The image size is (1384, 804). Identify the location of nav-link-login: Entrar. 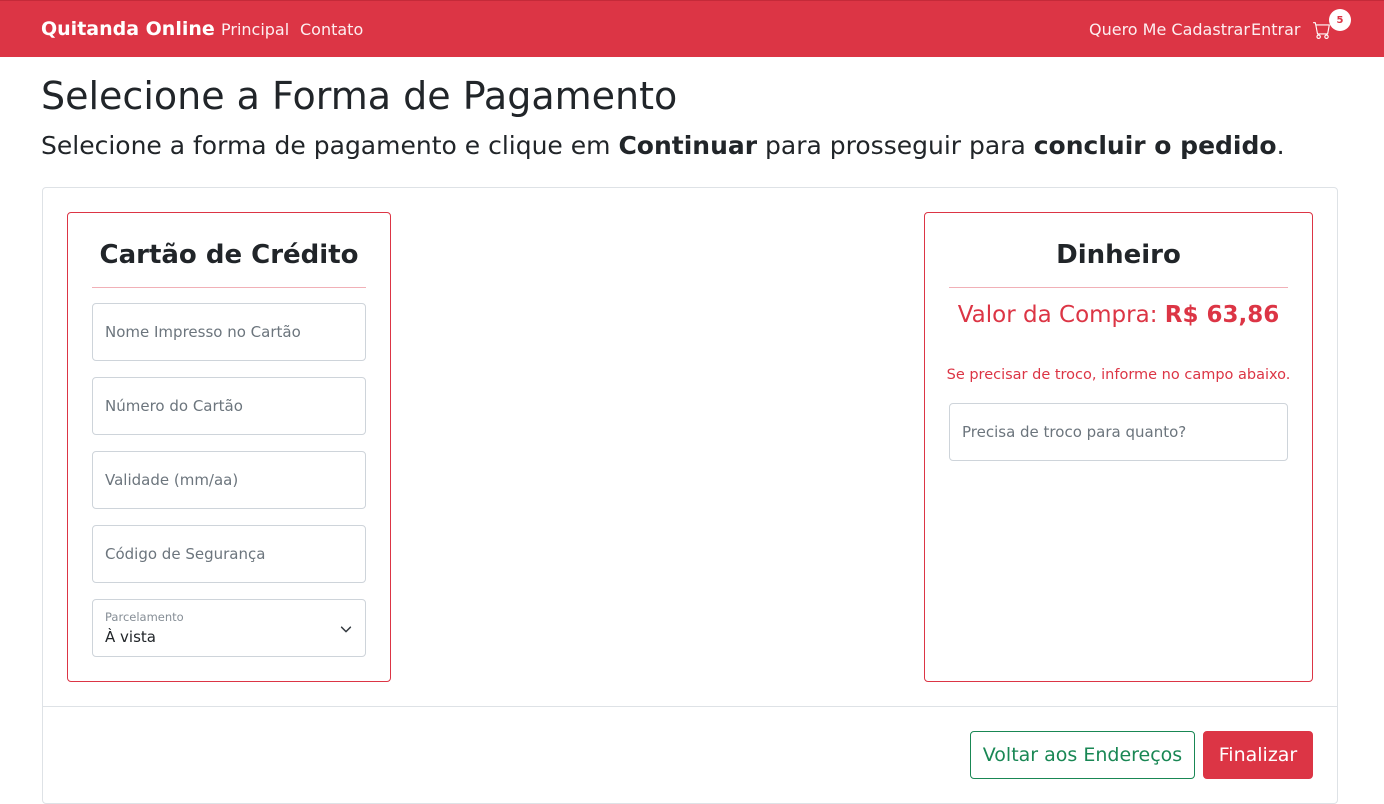
(1275, 29).